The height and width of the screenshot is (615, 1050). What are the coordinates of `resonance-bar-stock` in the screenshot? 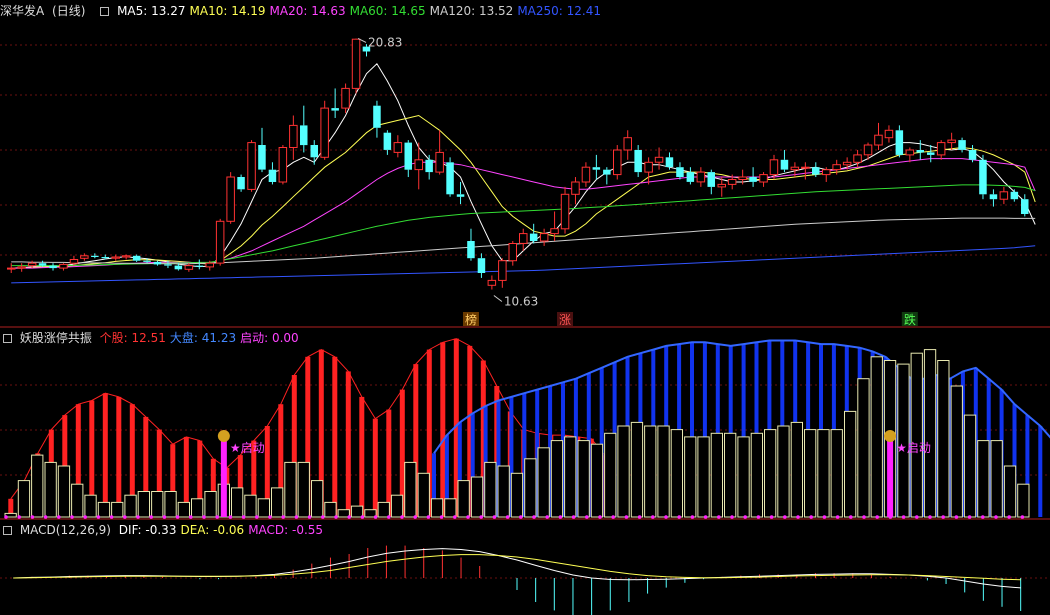 It's located at (335, 436).